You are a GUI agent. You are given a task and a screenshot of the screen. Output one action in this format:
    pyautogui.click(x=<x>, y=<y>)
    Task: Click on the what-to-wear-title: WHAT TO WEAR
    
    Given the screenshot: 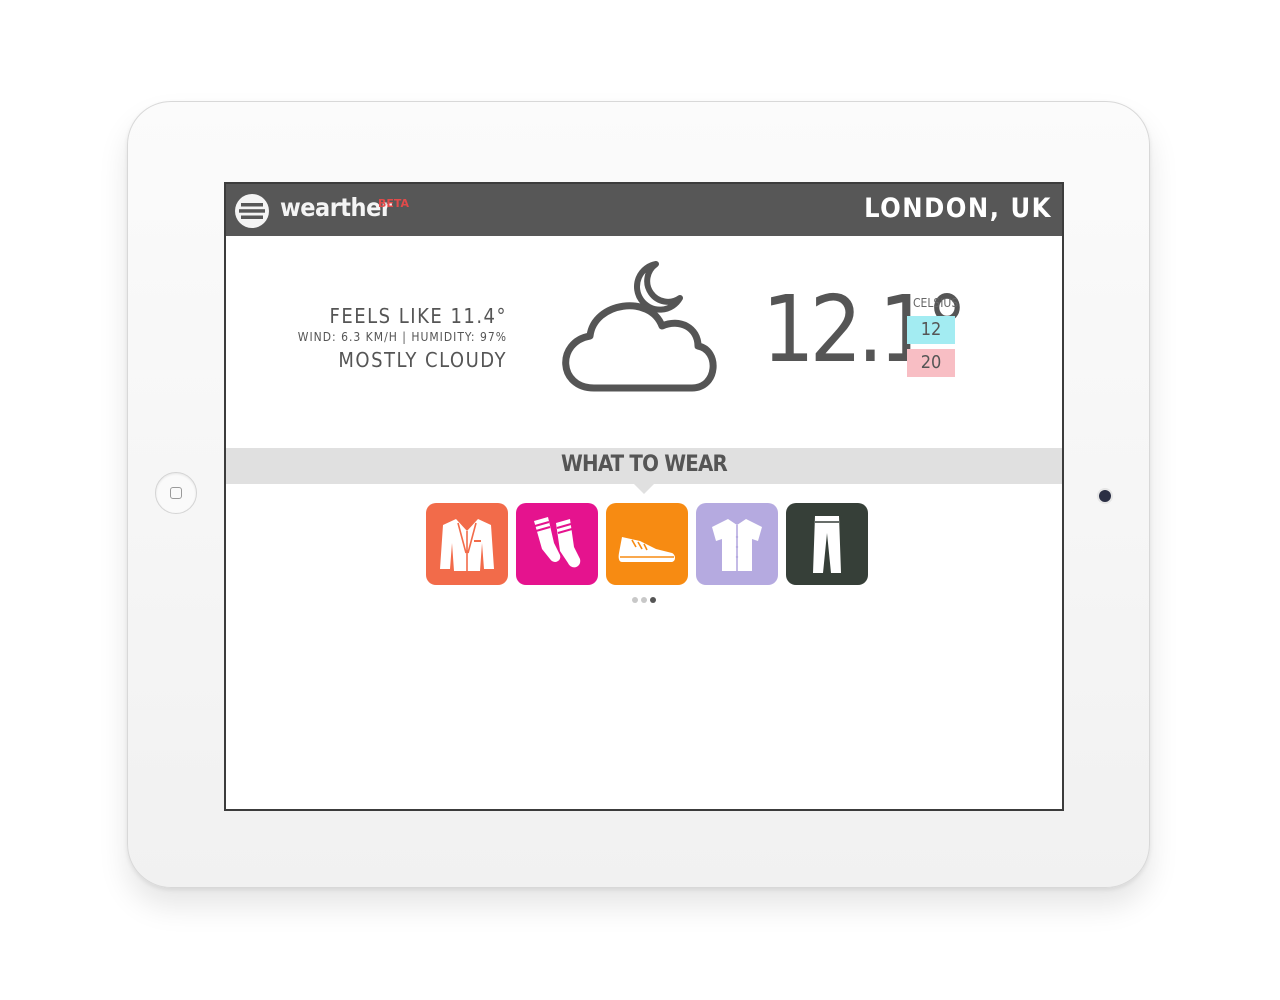 What is the action you would take?
    pyautogui.click(x=644, y=464)
    